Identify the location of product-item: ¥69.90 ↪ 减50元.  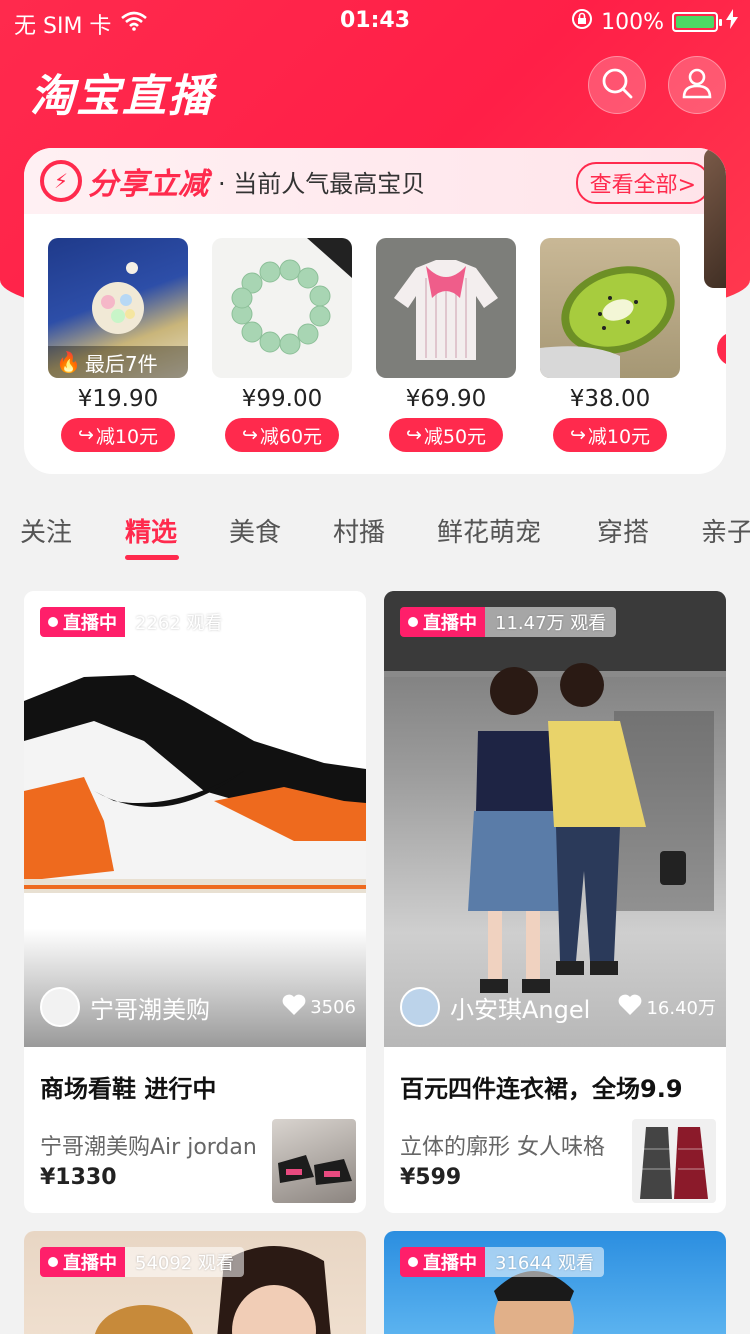
(446, 345).